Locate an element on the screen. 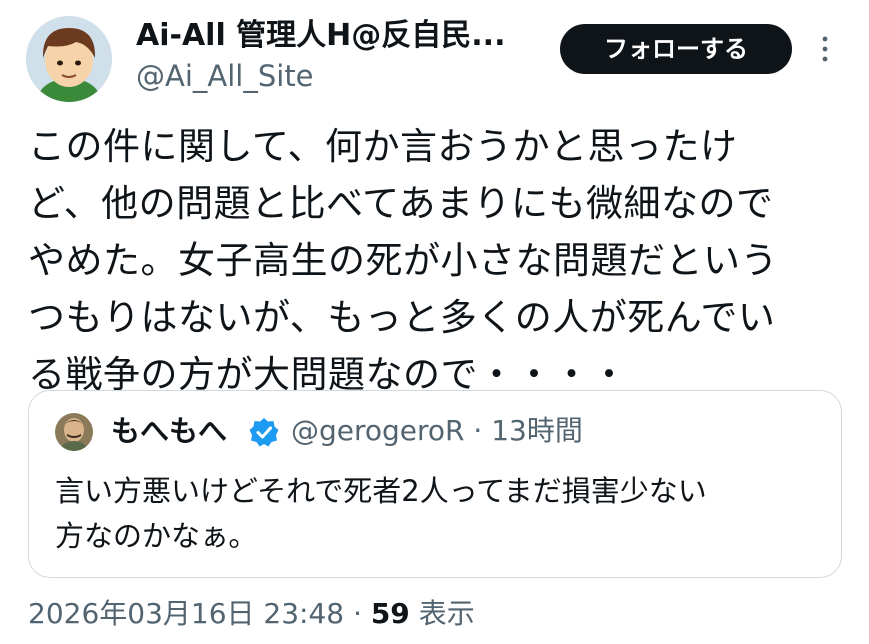 The image size is (869, 644). quote-author-handle-line: @gerogeroR · 13時間 is located at coordinates (437, 431).